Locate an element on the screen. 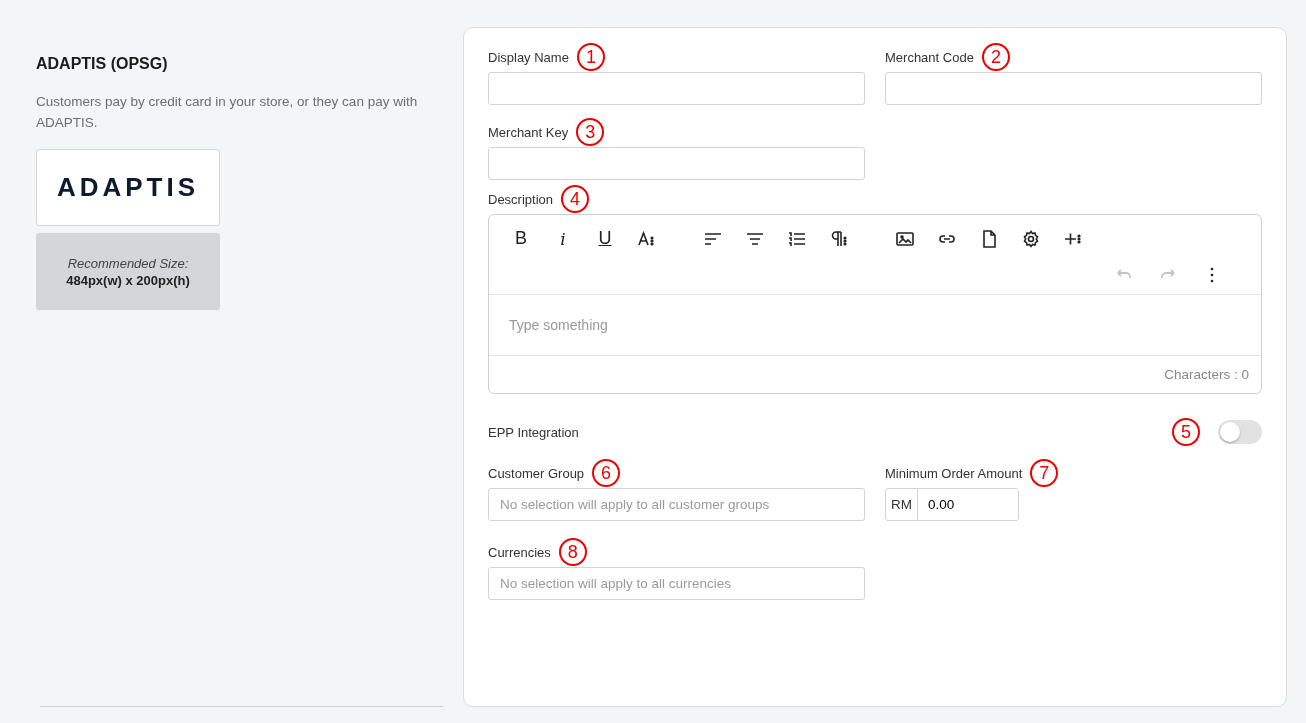 This screenshot has width=1306, height=723. recommended-size-value: 484px(w) x 200px(h) is located at coordinates (128, 280).